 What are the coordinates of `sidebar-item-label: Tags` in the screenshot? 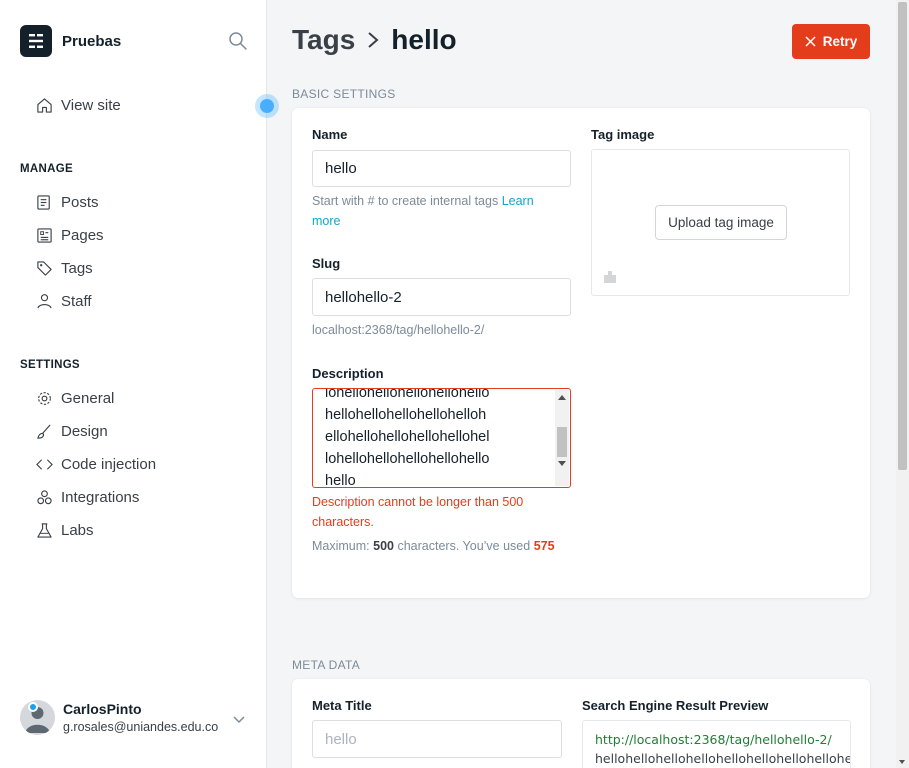 It's located at (77, 268).